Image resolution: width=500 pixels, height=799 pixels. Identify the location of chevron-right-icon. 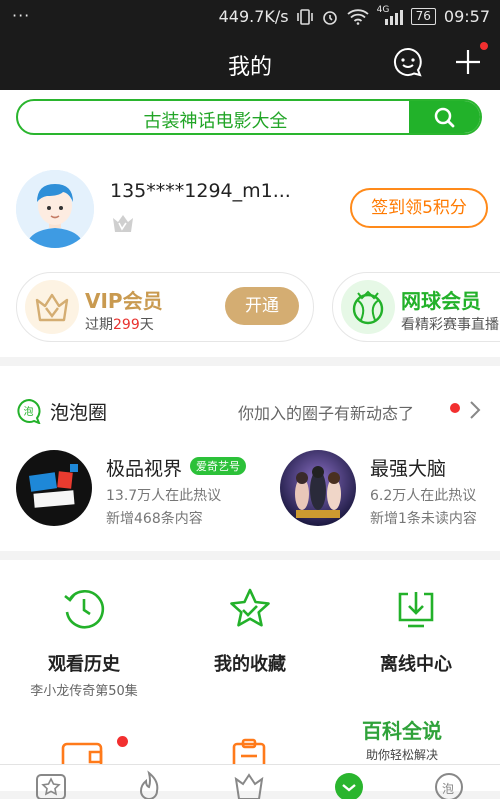
(475, 410).